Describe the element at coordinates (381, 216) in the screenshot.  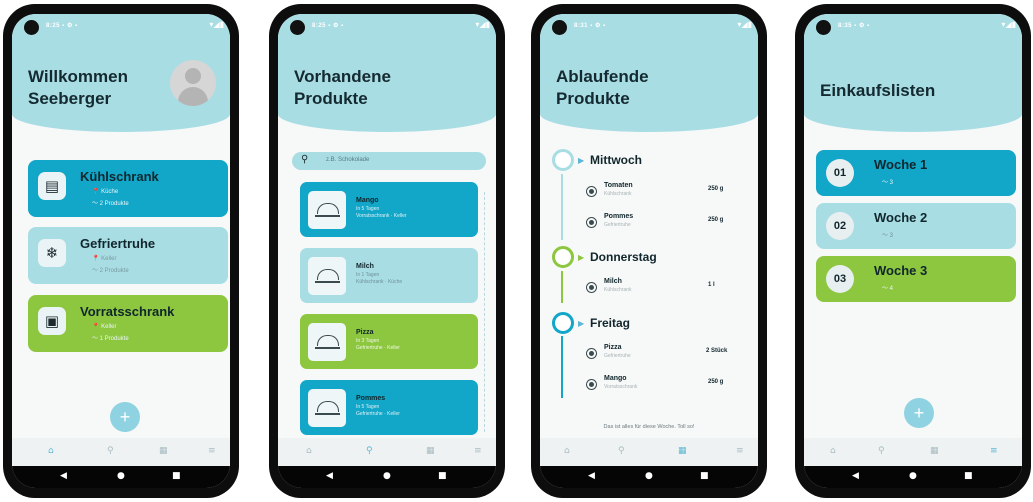
I see `product-location: Vorratsschrank · Keller` at that location.